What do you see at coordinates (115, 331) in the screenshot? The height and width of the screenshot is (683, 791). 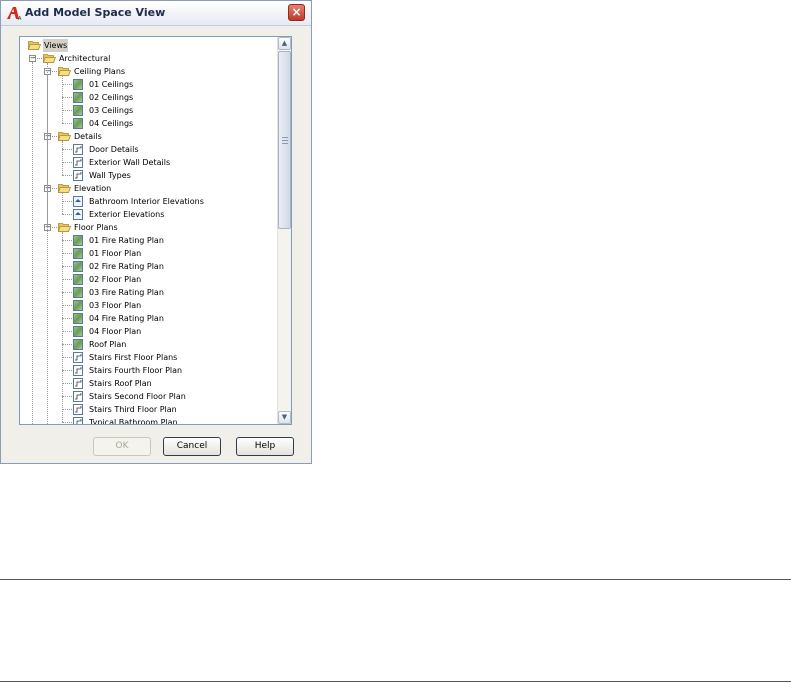 I see `tree-node-label: 04 Floor Plan` at bounding box center [115, 331].